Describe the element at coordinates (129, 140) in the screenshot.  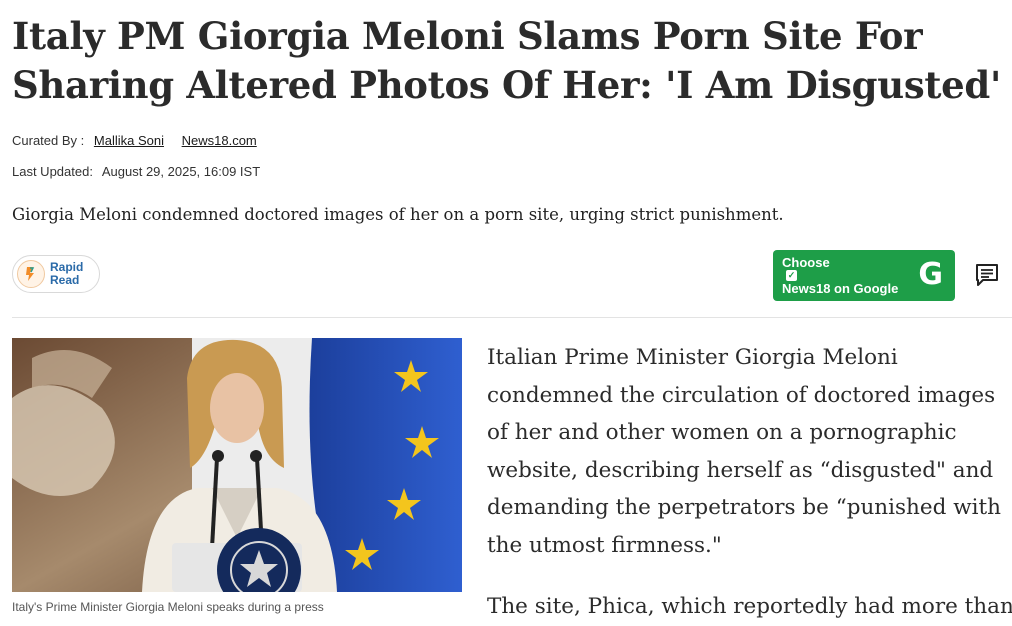
I see `curator-link: Mallika Soni` at that location.